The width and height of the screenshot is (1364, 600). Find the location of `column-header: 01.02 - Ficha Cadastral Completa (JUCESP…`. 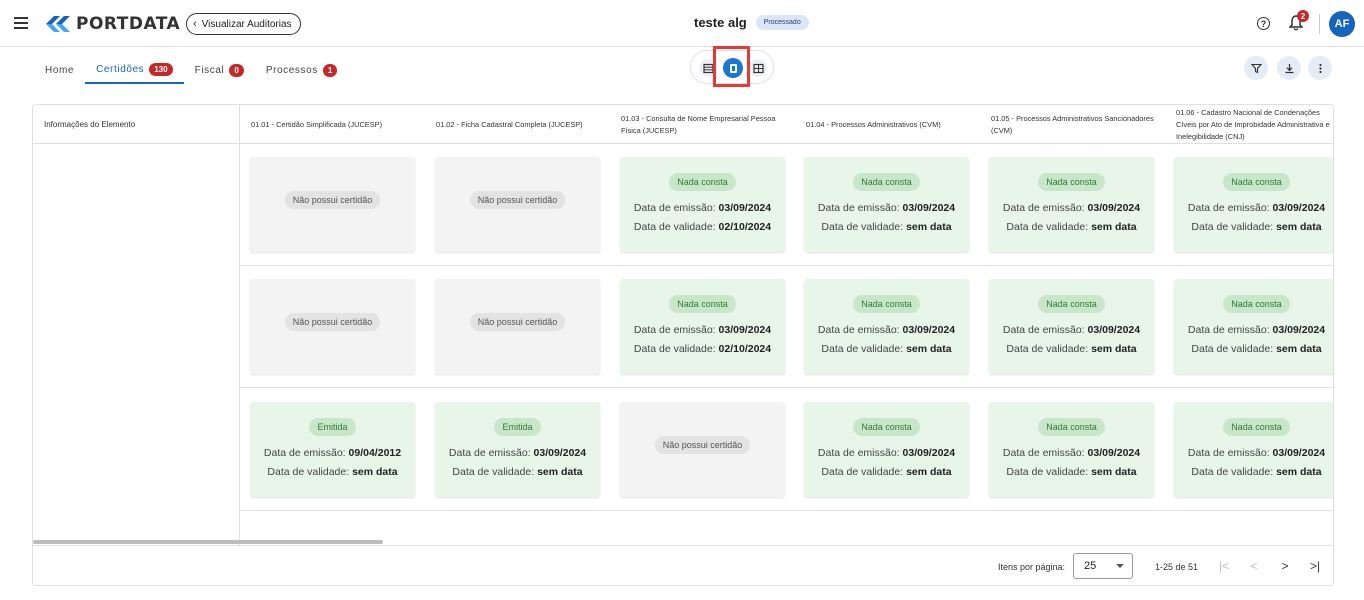

column-header: 01.02 - Ficha Cadastral Completa (JUCESP… is located at coordinates (509, 124).